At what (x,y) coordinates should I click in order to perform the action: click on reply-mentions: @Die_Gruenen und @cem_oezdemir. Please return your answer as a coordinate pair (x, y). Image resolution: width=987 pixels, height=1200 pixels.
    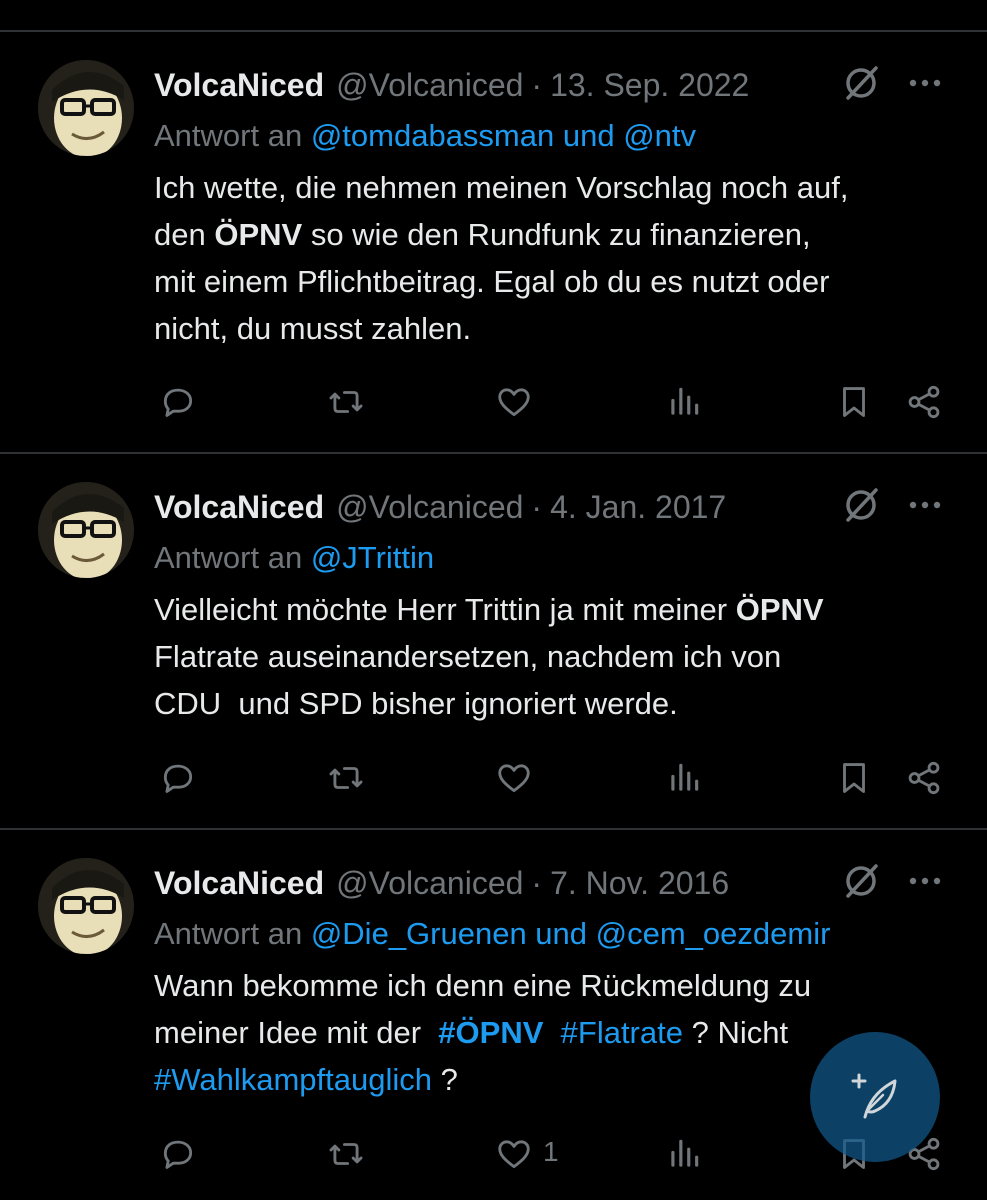
    Looking at the image, I should click on (571, 933).